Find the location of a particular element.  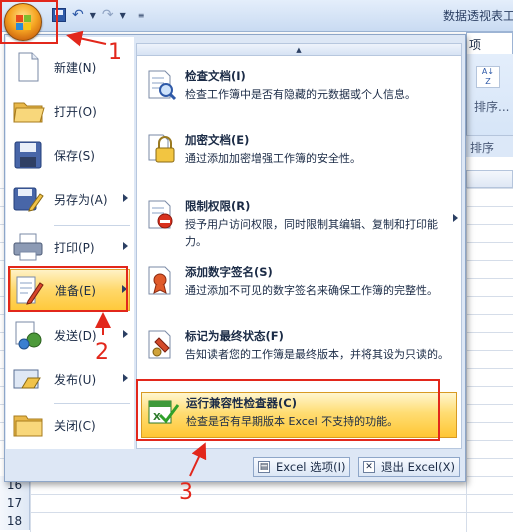

highlight-compatibility is located at coordinates (288, 410).